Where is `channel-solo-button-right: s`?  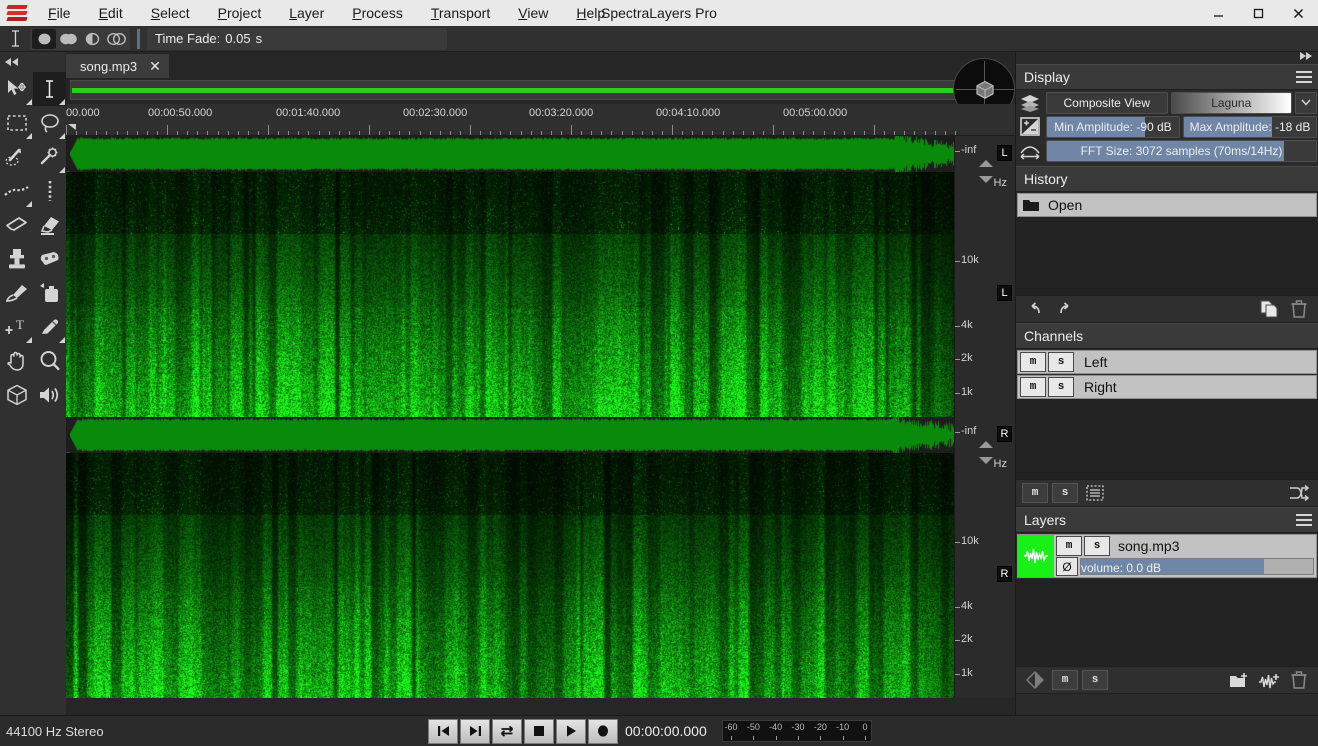
channel-solo-button-right: s is located at coordinates (1061, 387).